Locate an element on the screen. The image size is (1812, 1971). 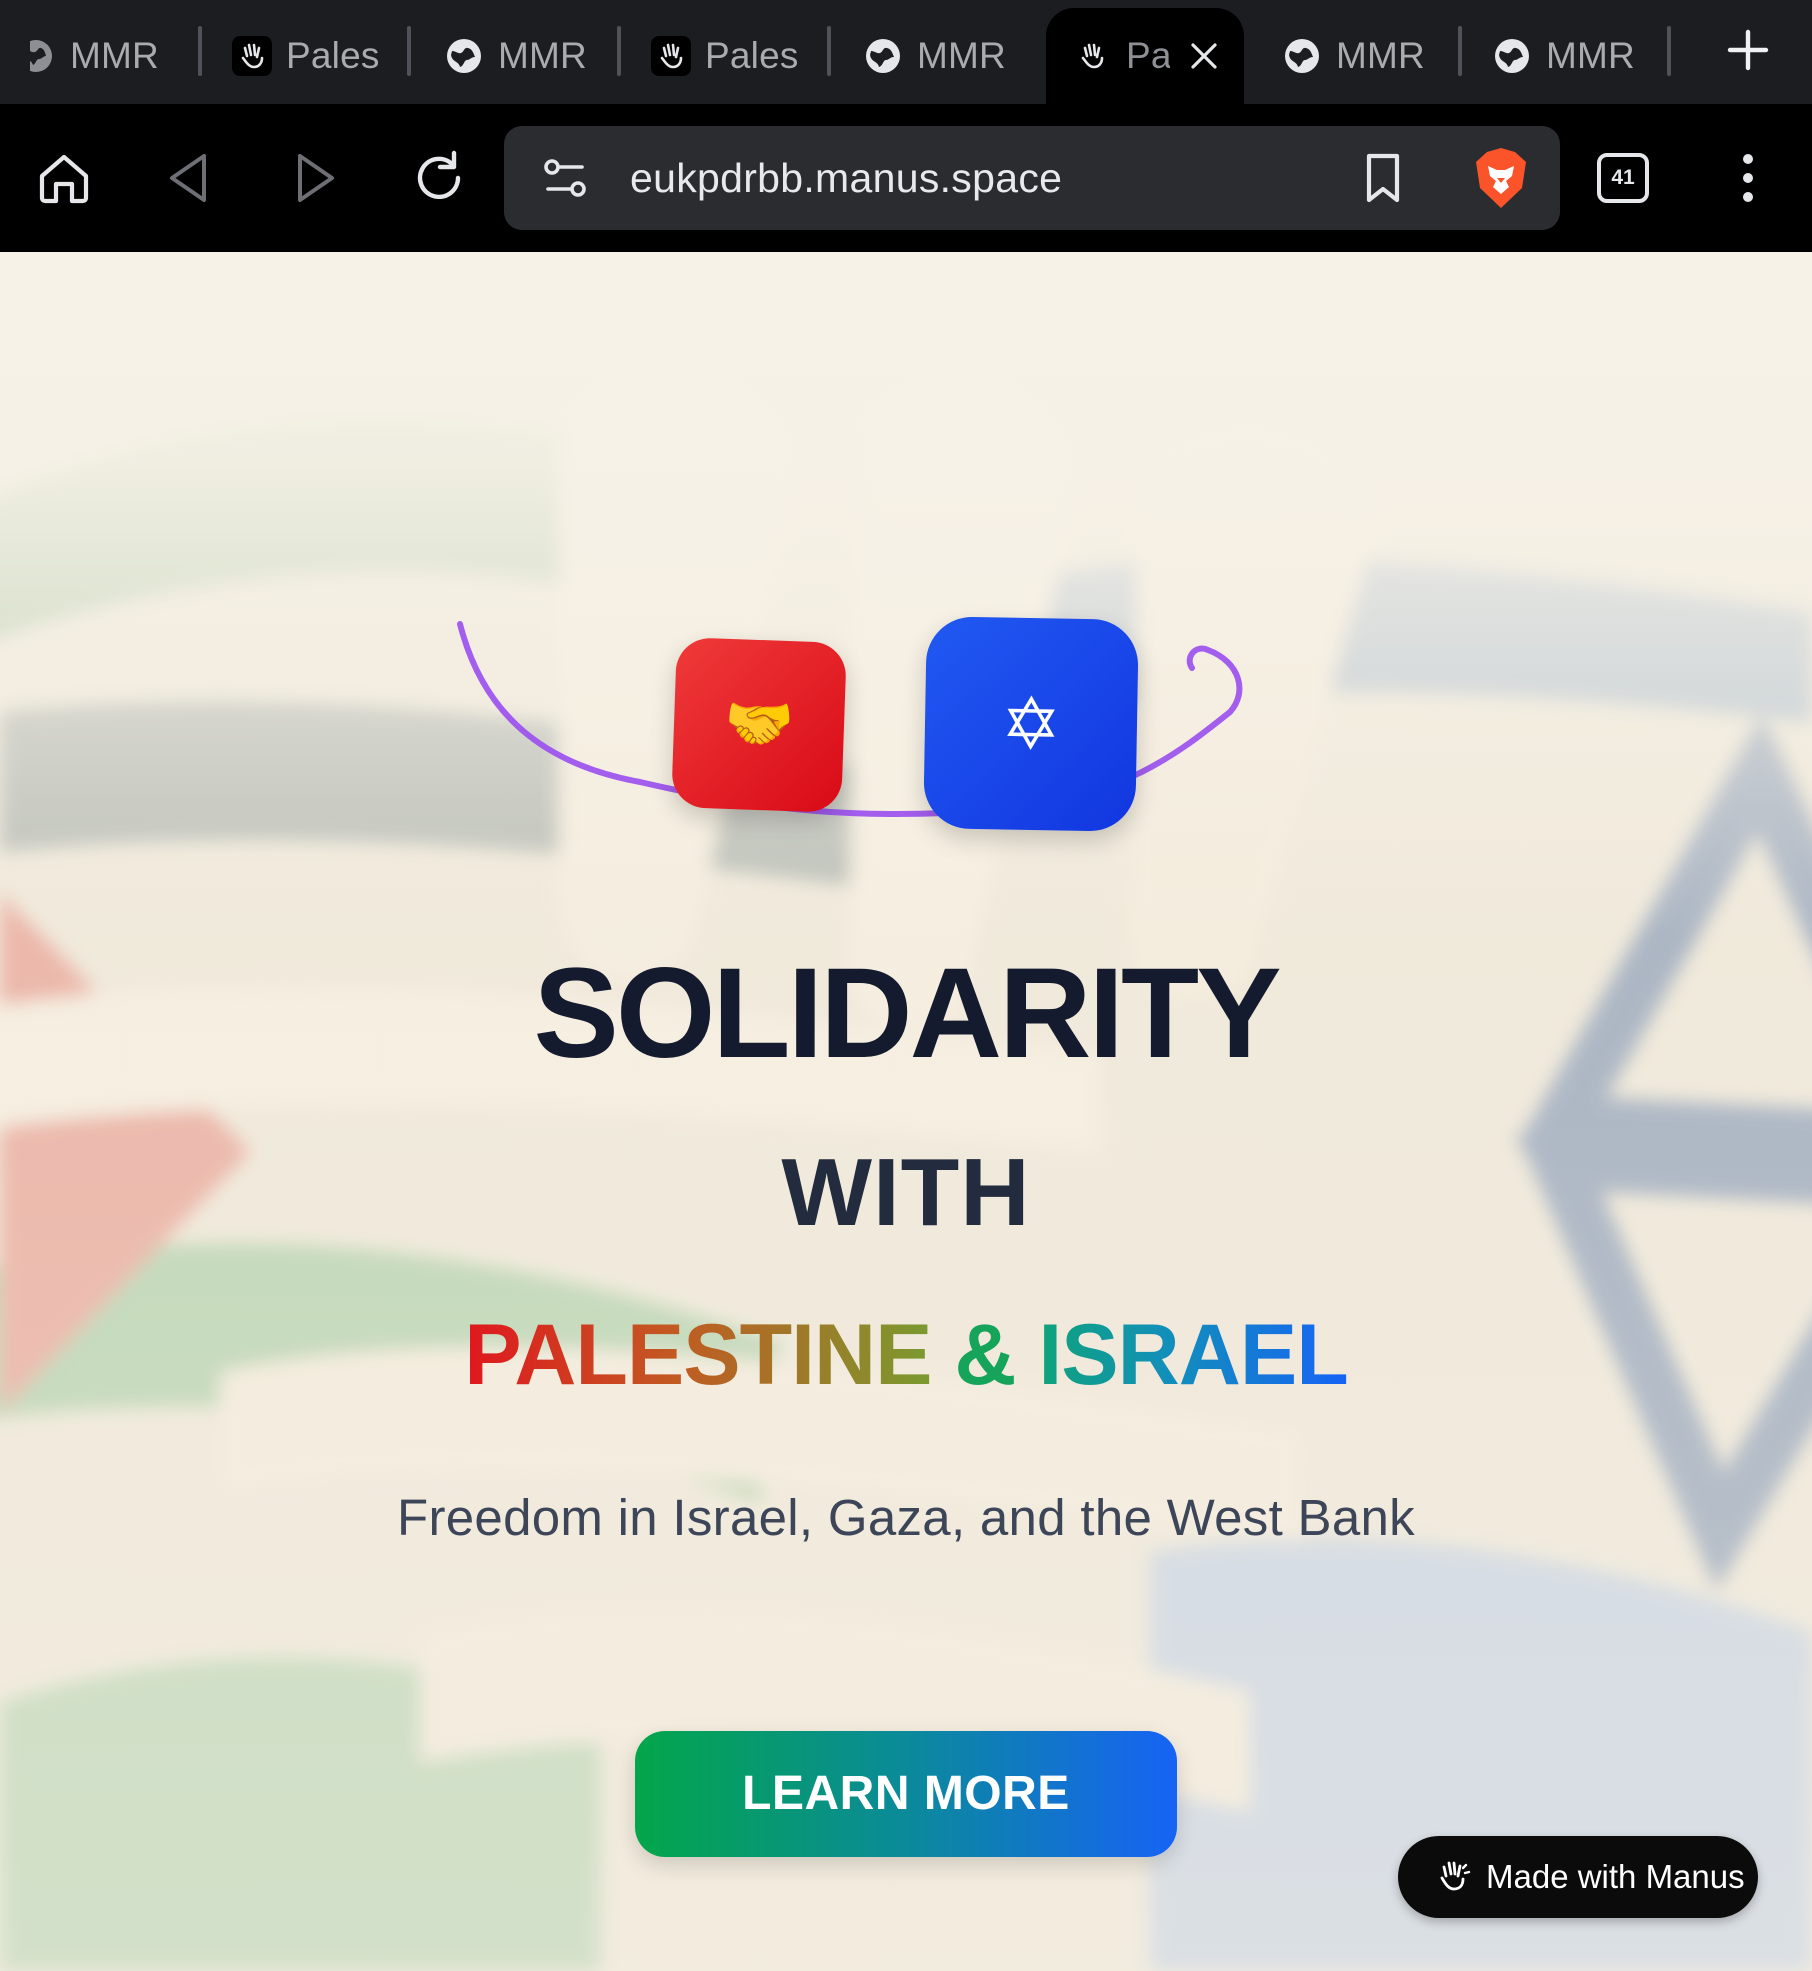
heading-israel: ISRAEL is located at coordinates (1193, 1355).